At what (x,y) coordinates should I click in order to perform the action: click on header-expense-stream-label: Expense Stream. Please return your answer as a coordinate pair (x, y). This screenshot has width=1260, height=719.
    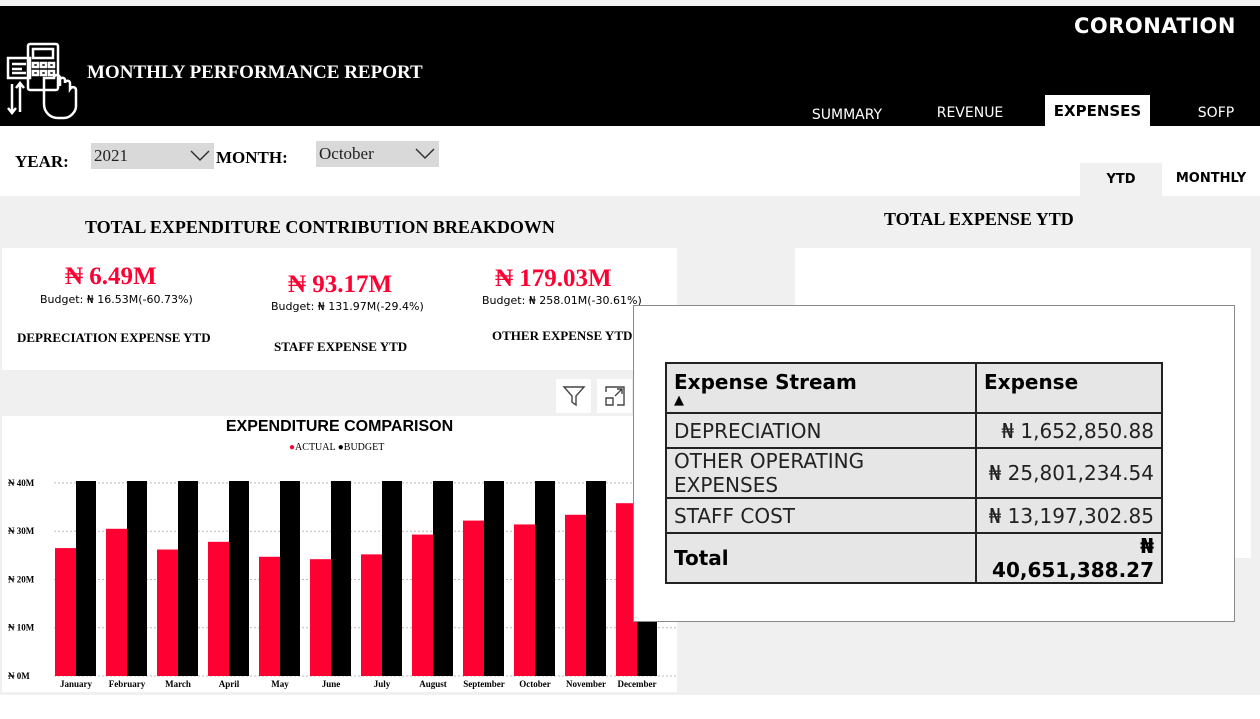
    Looking at the image, I should click on (765, 382).